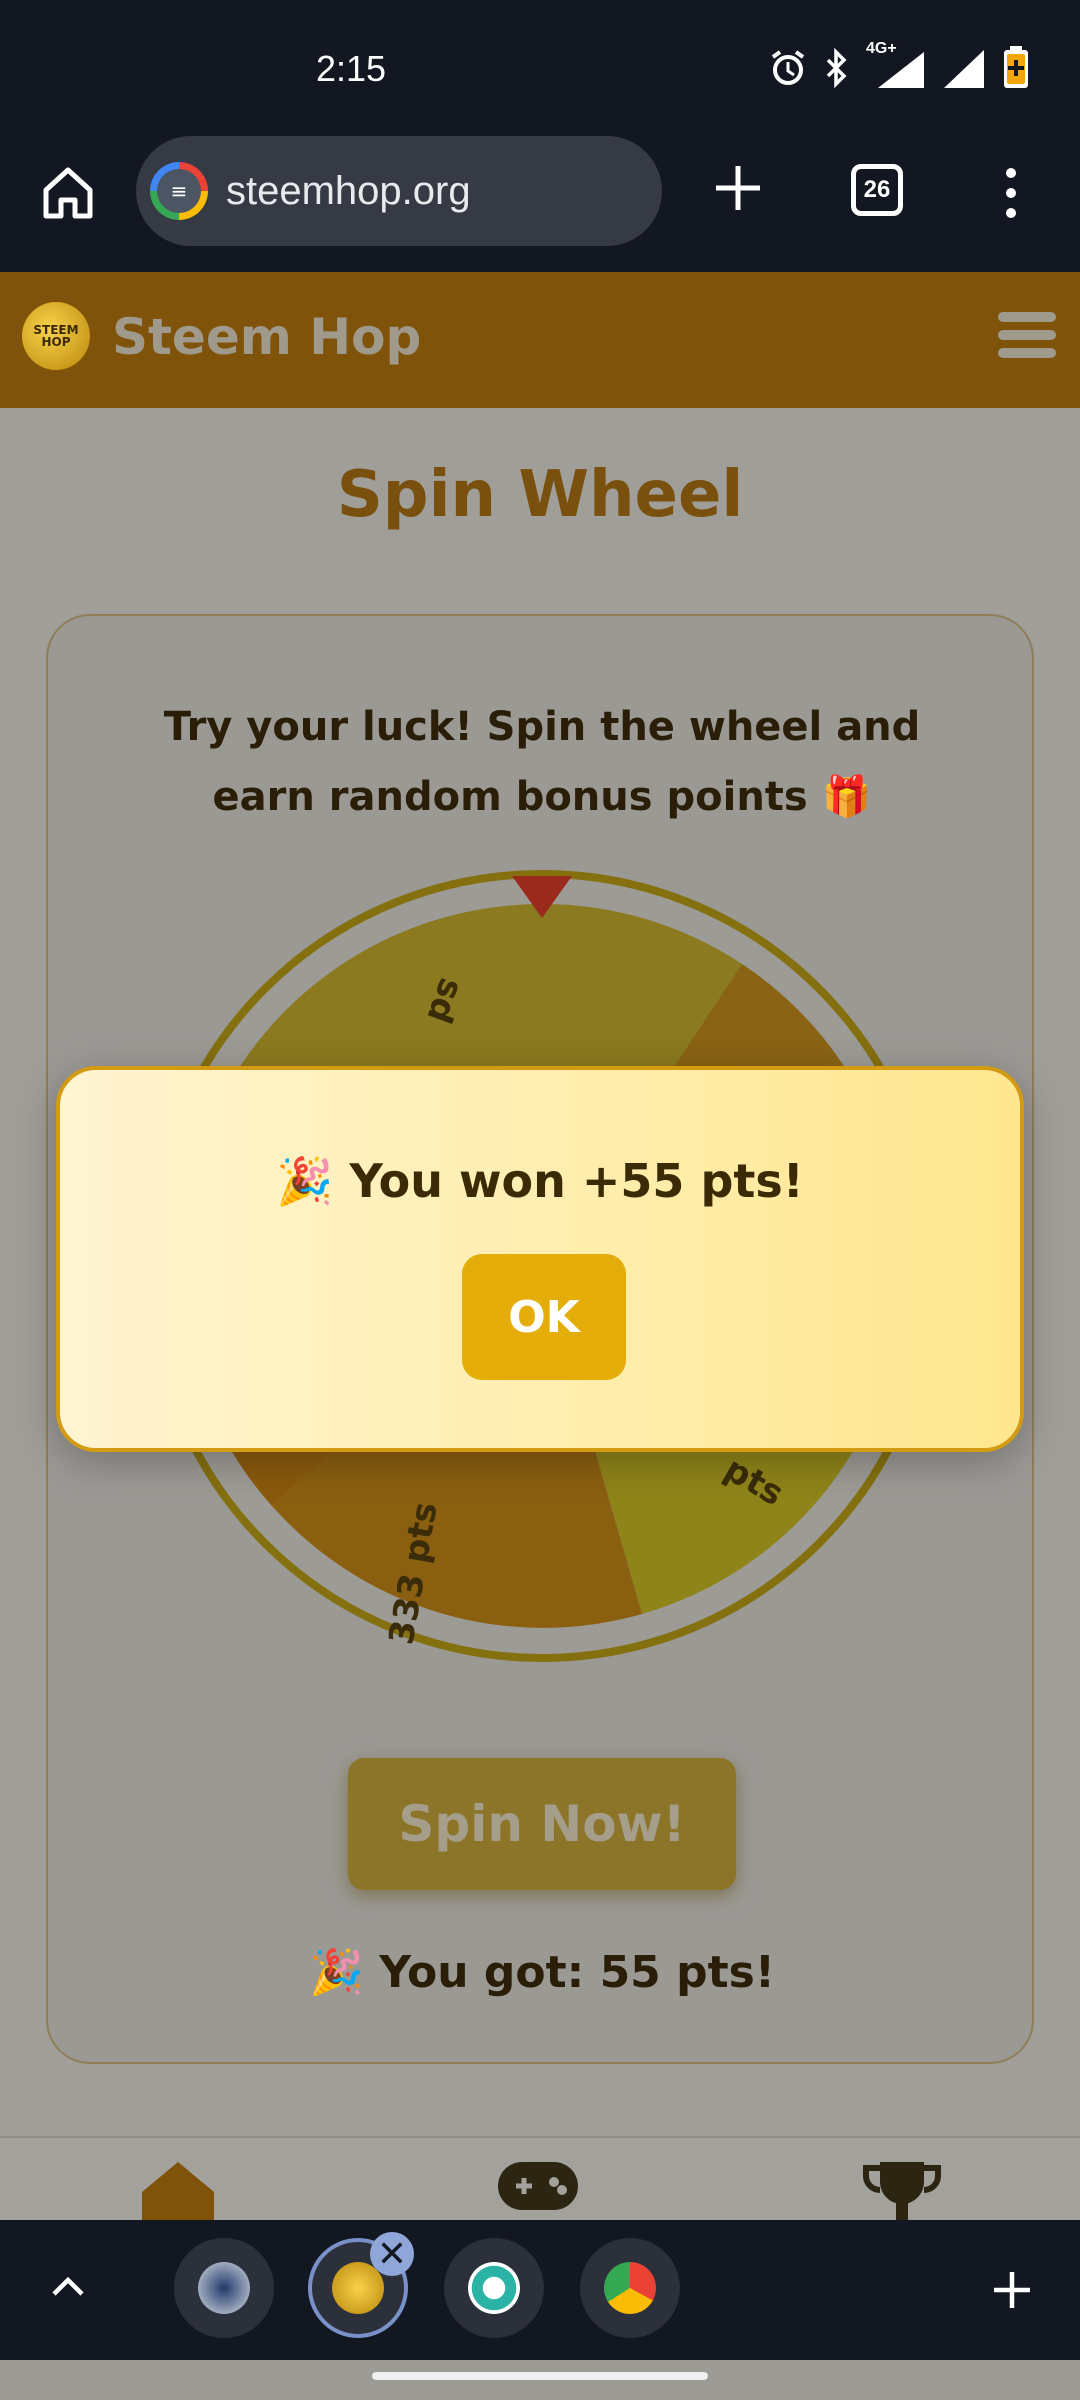  Describe the element at coordinates (540, 495) in the screenshot. I see `page-title: Spin Wheel` at that location.